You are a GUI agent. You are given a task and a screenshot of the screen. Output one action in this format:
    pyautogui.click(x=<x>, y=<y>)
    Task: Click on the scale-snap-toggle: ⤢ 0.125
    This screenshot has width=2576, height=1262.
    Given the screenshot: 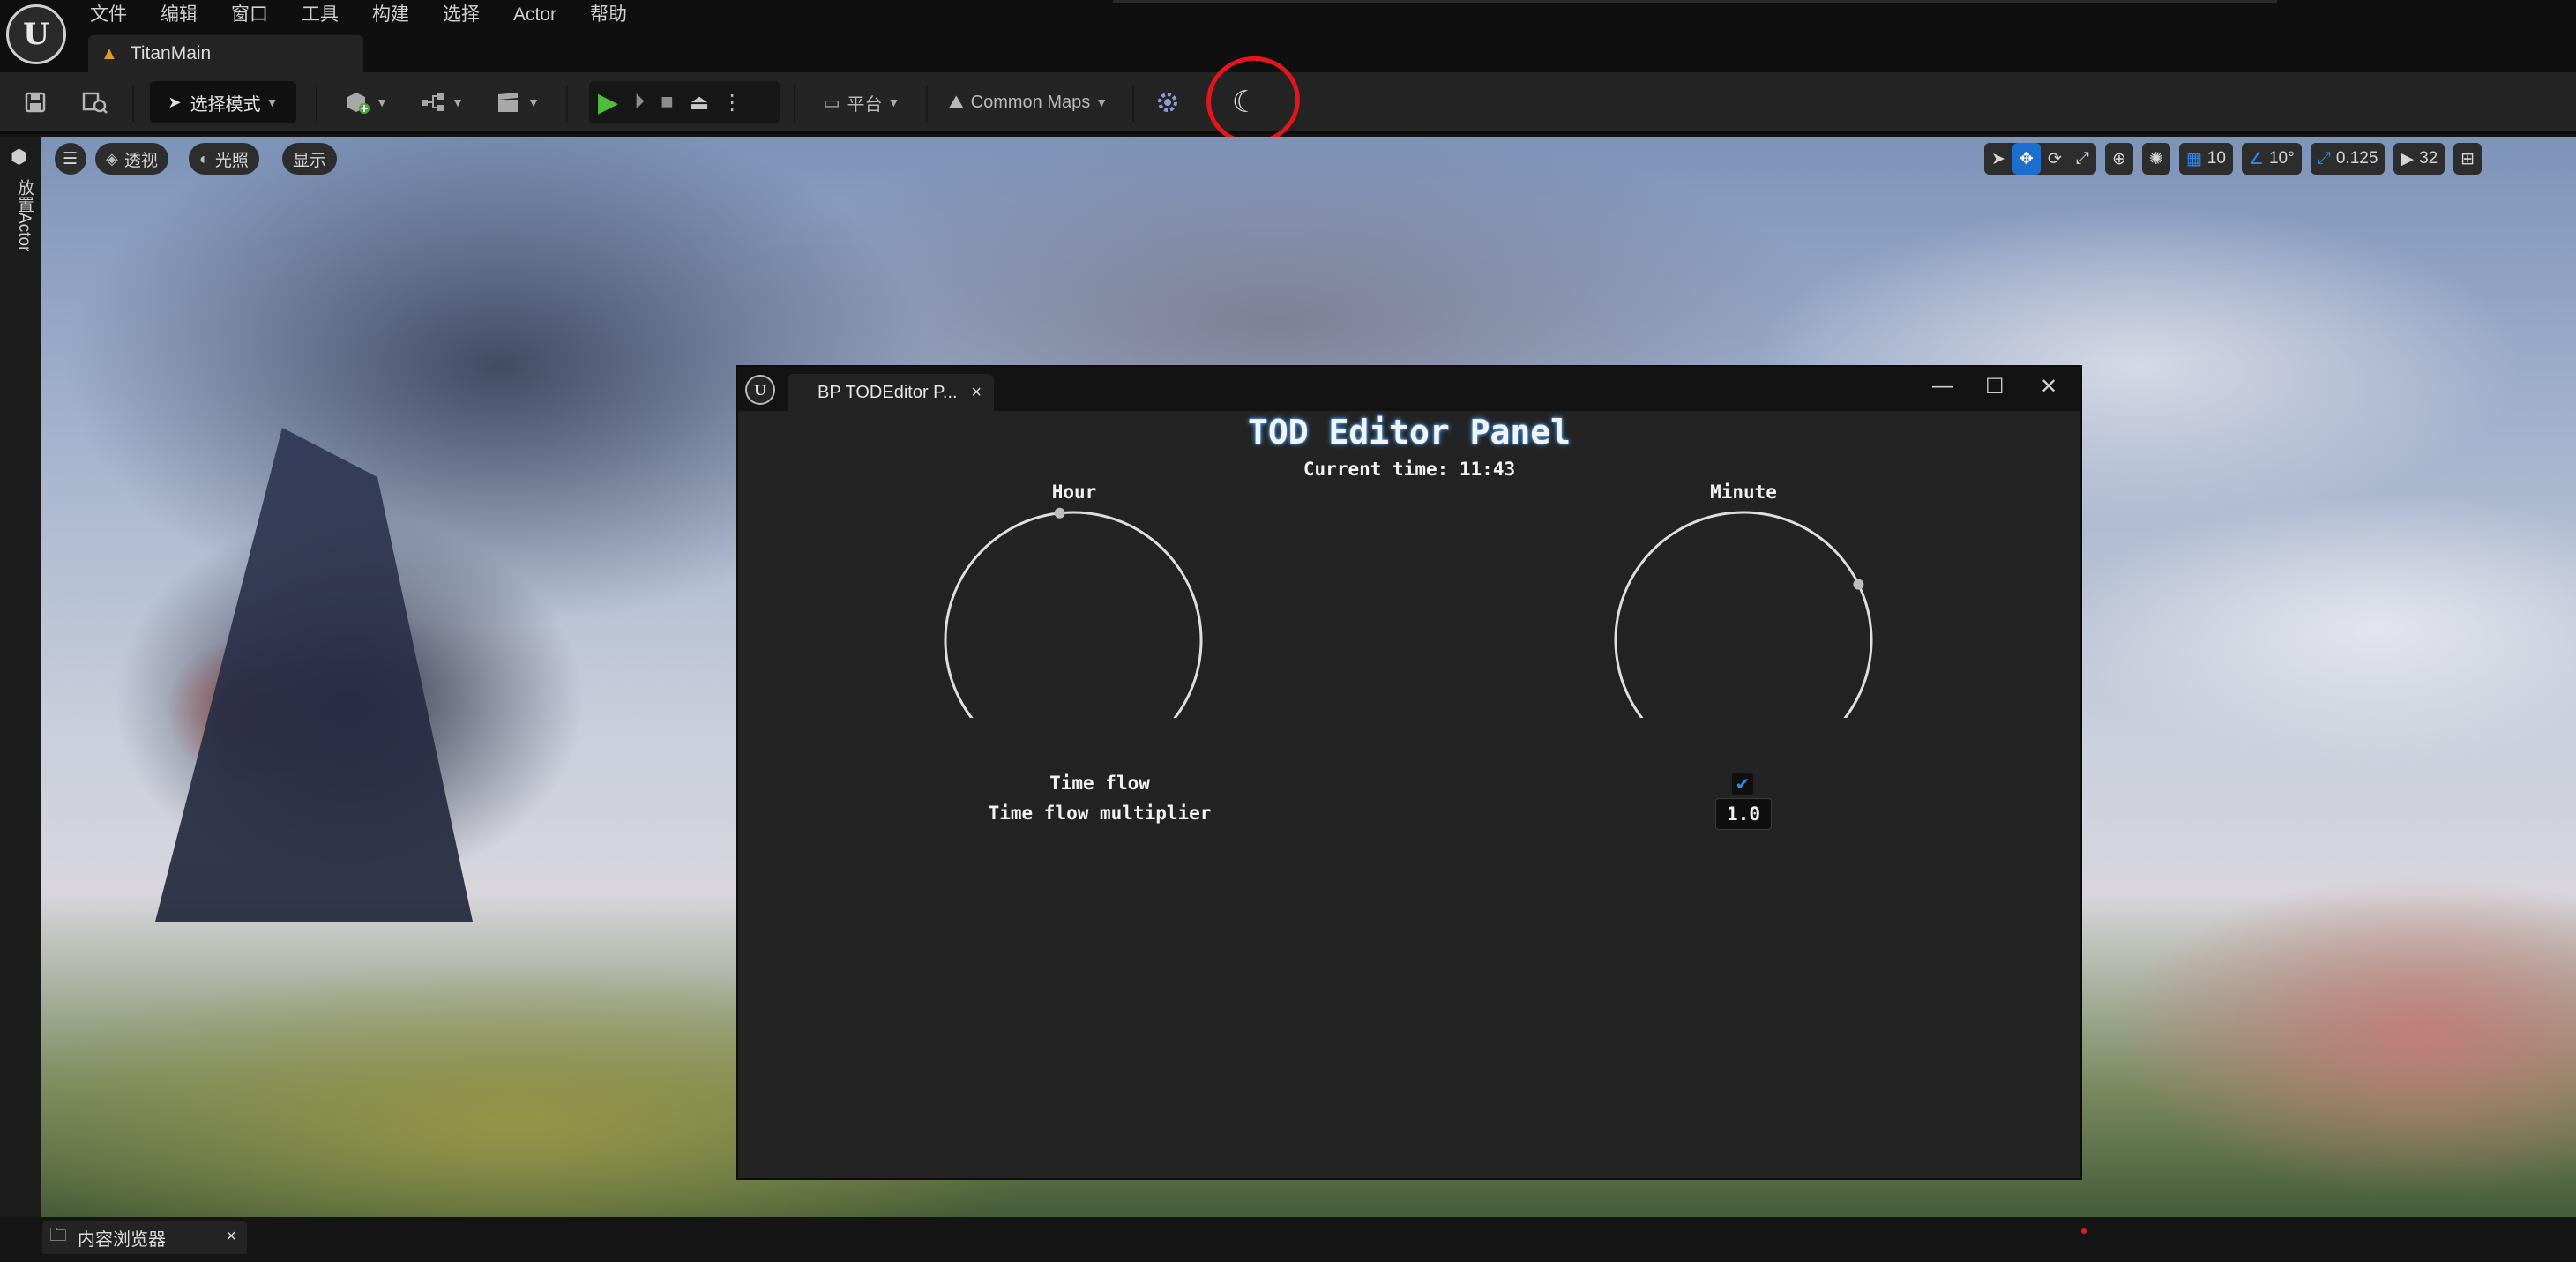 What is the action you would take?
    pyautogui.click(x=2348, y=159)
    